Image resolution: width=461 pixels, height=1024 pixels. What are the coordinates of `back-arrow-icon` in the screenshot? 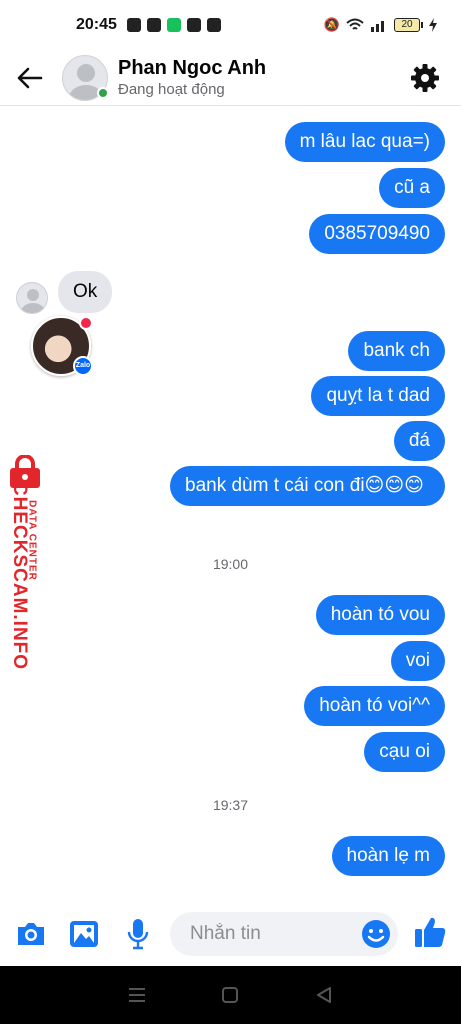 It's located at (30, 77).